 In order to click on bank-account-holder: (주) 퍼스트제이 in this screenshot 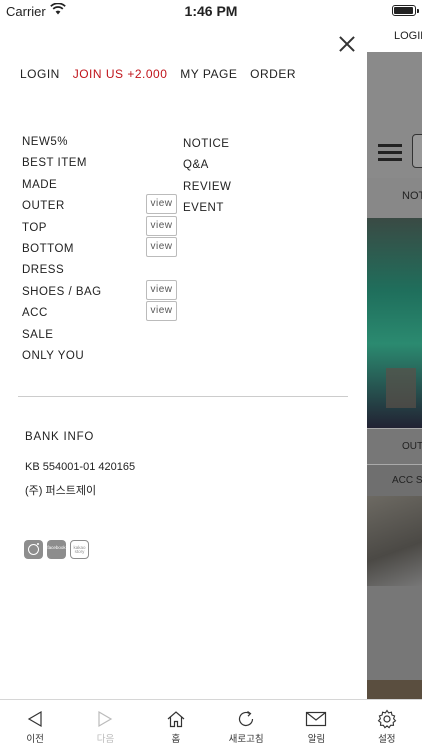, I will do `click(61, 491)`.